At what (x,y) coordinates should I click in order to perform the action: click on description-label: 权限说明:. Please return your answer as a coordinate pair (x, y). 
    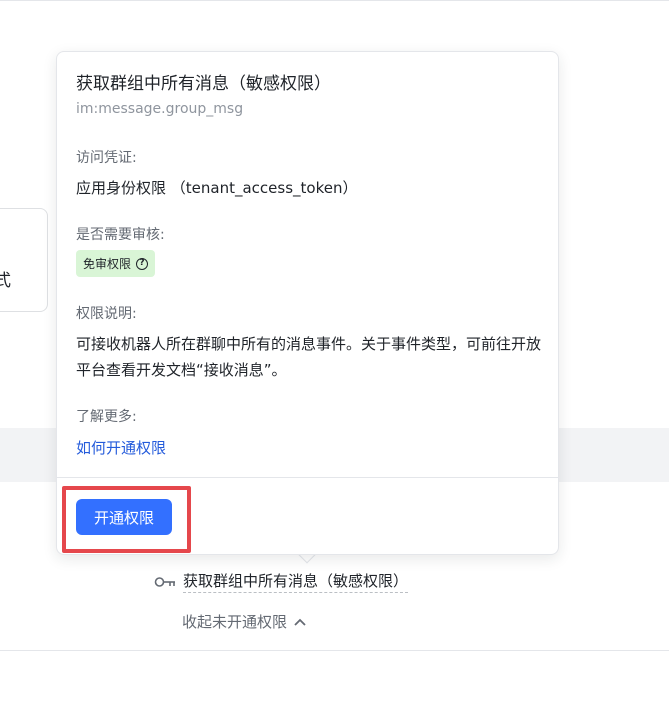
    Looking at the image, I should click on (106, 314).